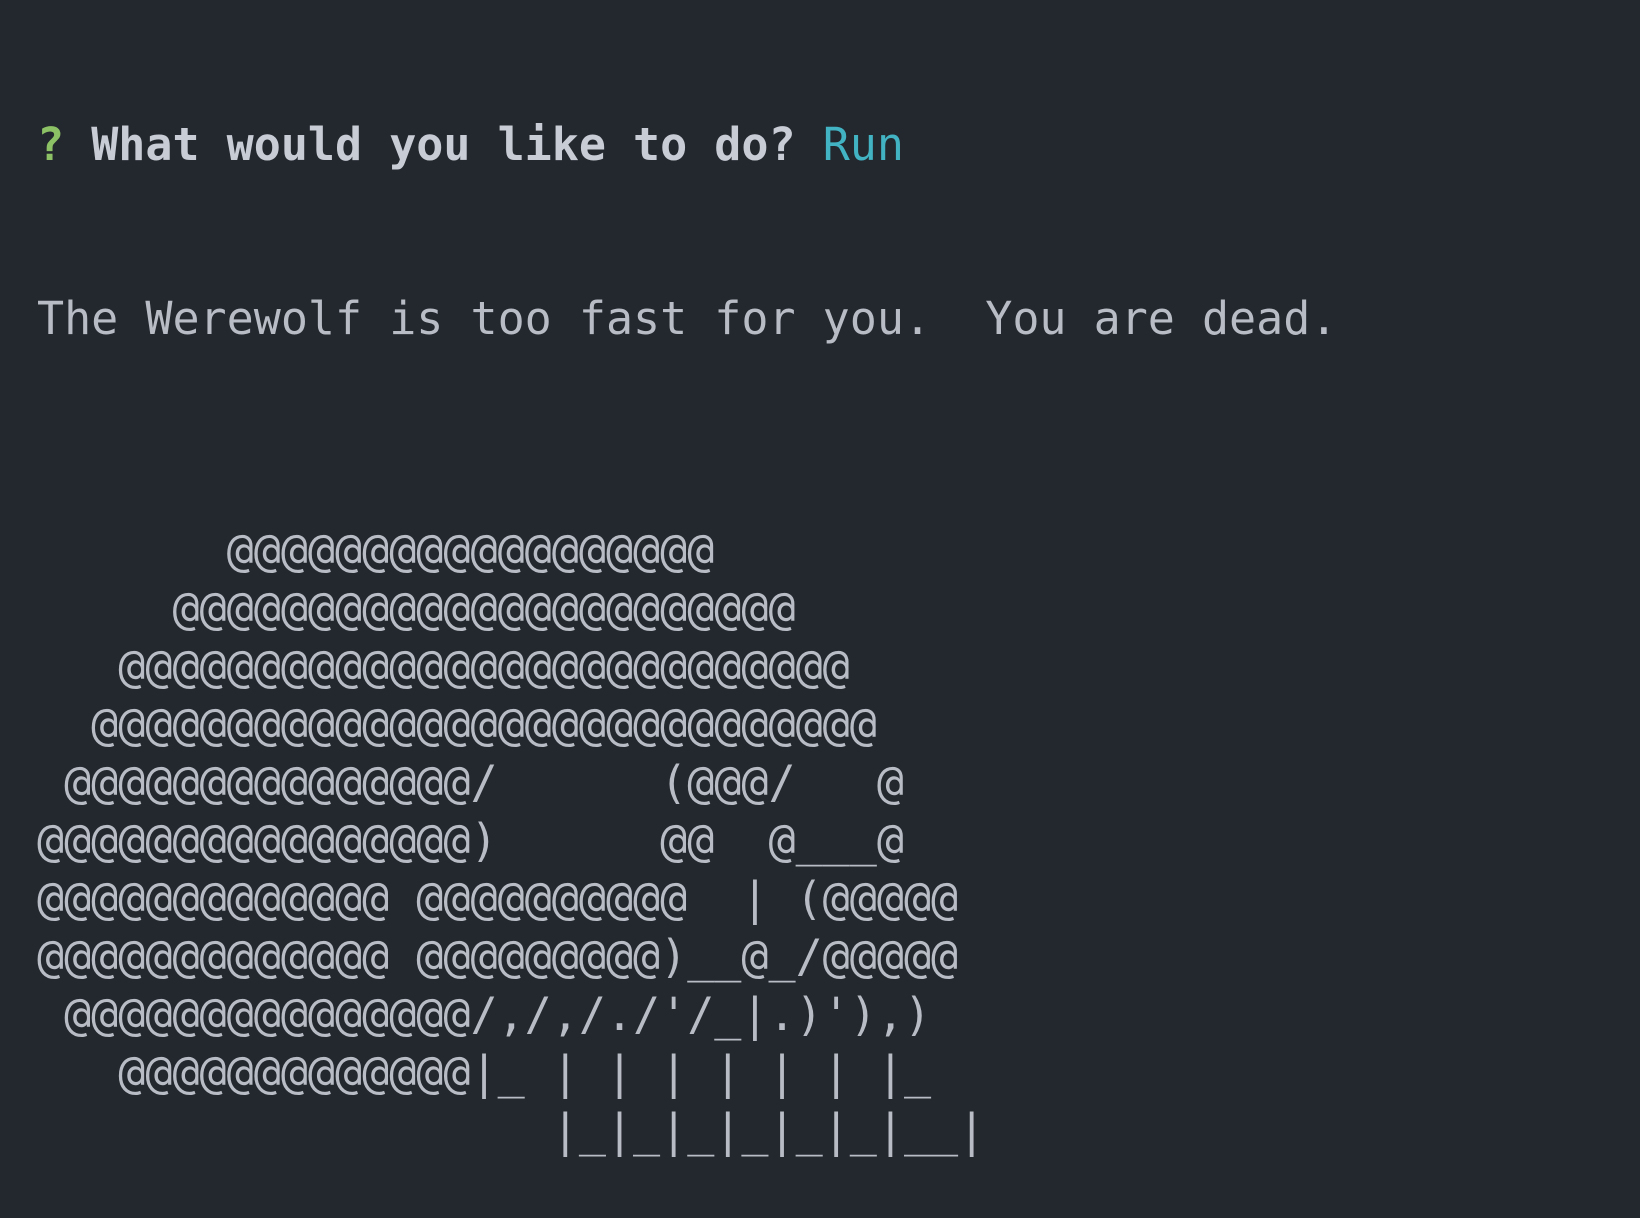 The height and width of the screenshot is (1218, 1640). I want to click on ascii-art-line: @@@@@@@@@@@@@@@@@@, so click(376, 550).